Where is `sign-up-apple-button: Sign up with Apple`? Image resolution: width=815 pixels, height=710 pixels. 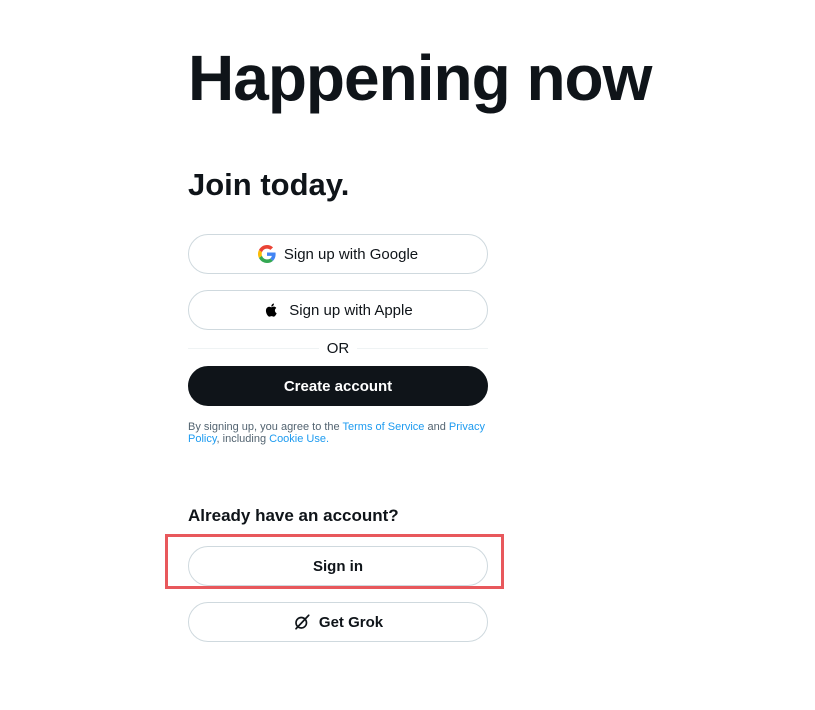 sign-up-apple-button: Sign up with Apple is located at coordinates (338, 310).